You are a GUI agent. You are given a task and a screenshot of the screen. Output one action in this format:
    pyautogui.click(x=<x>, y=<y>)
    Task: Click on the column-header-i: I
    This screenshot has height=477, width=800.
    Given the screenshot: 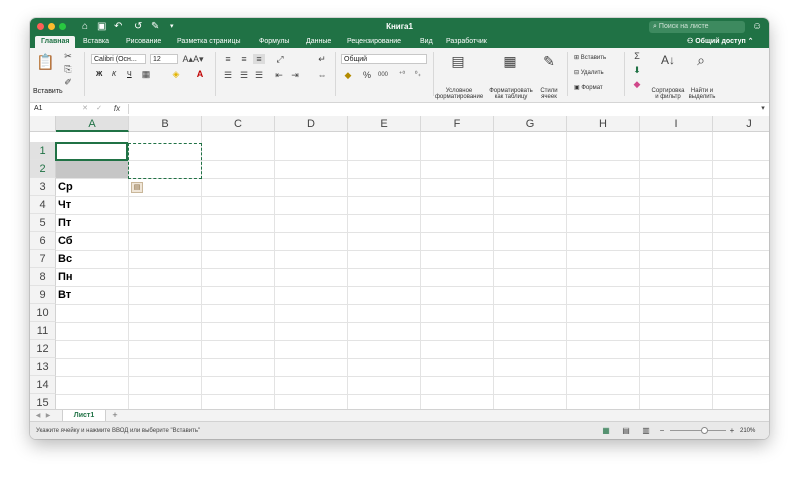 What is the action you would take?
    pyautogui.click(x=676, y=124)
    